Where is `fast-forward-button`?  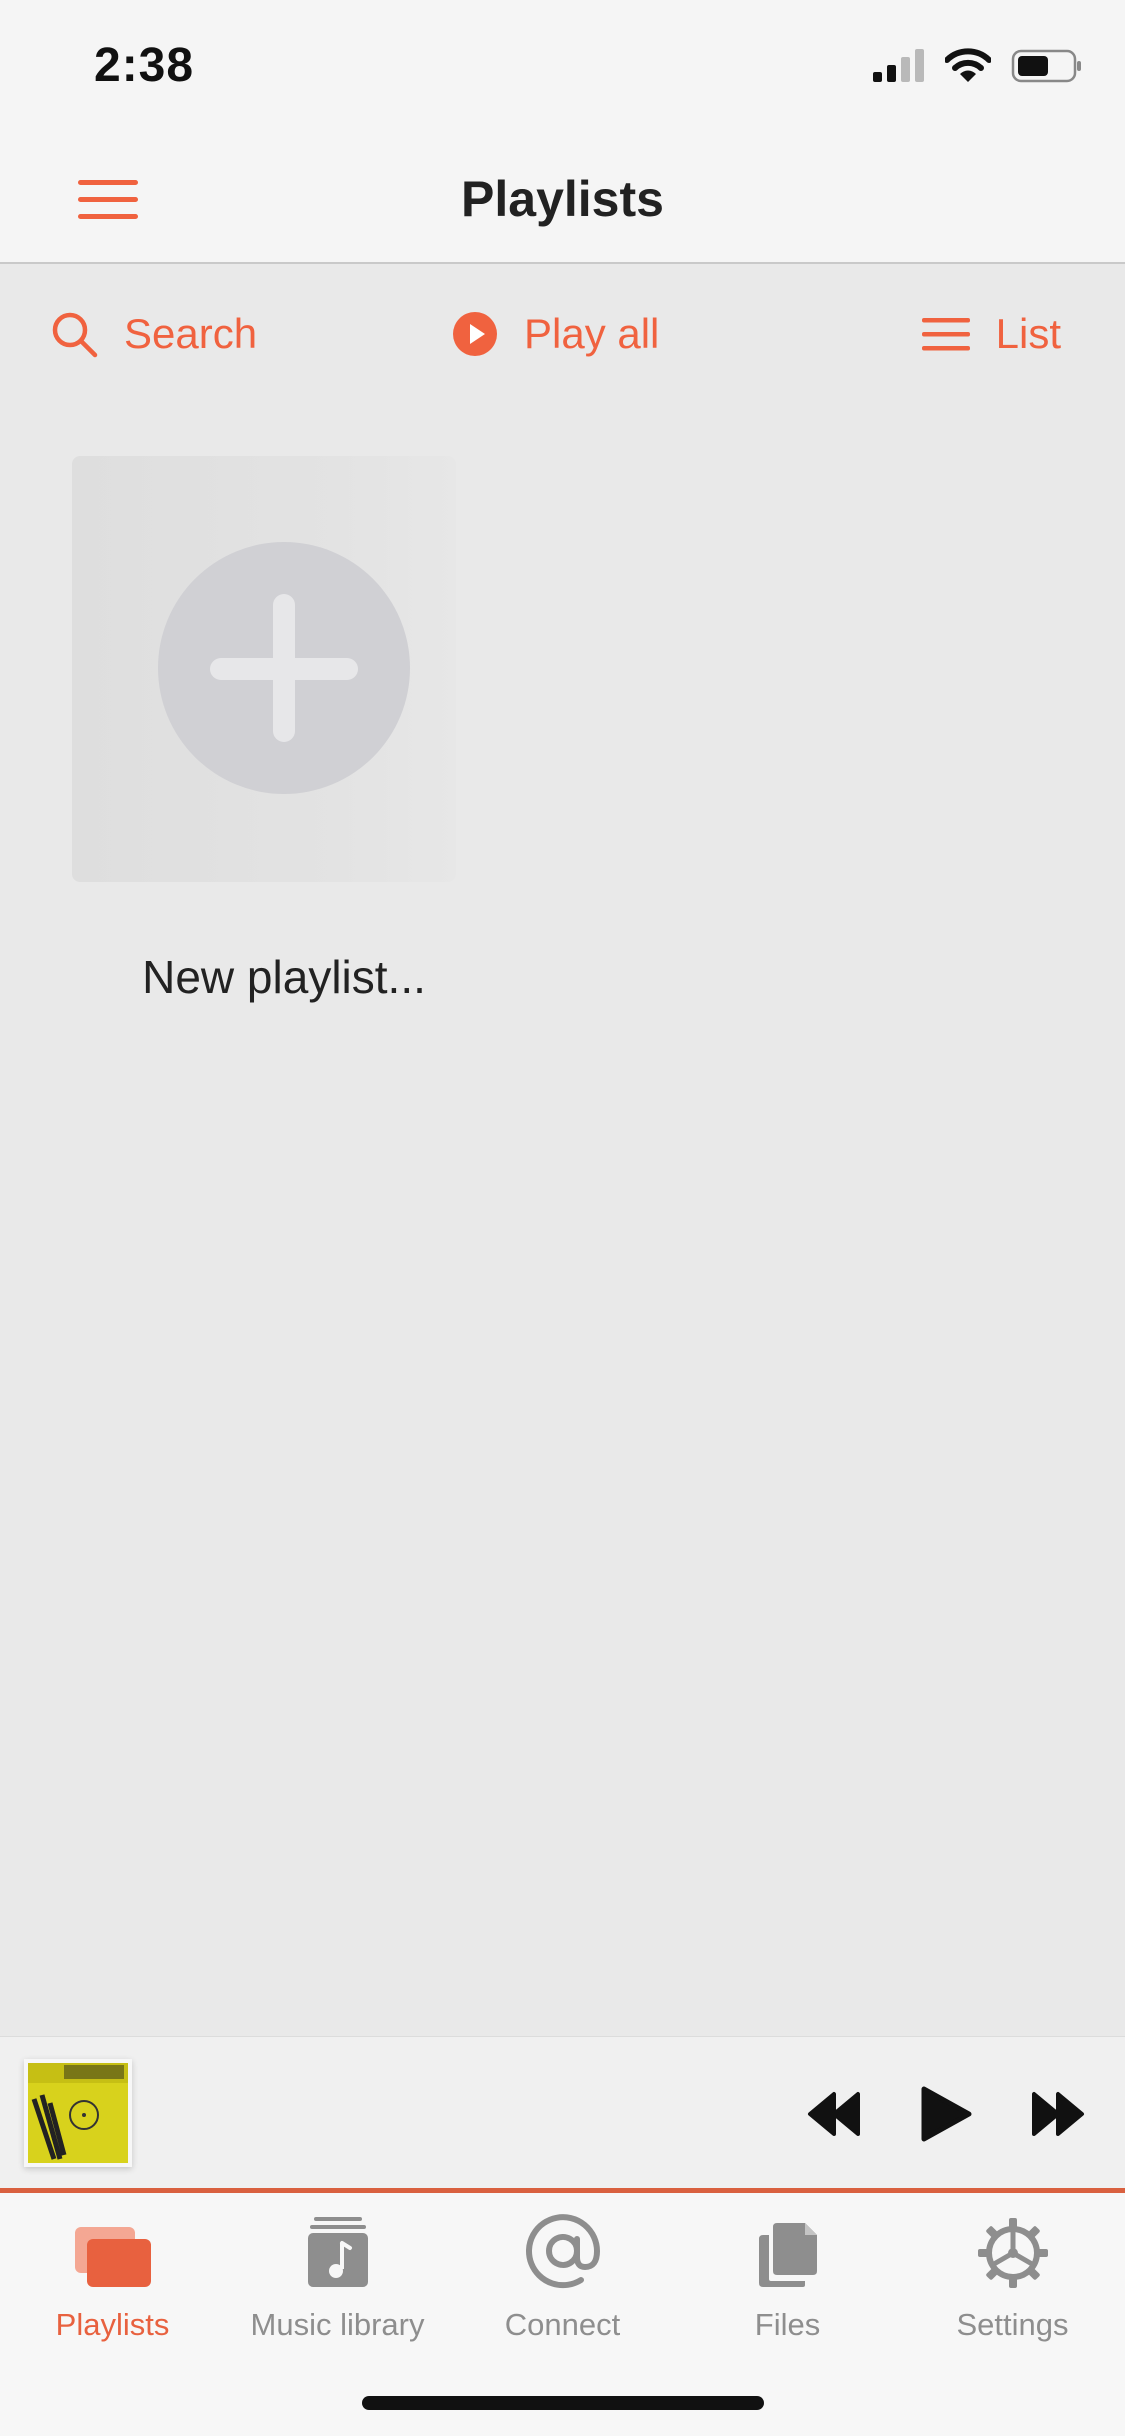
fast-forward-button is located at coordinates (1058, 2114).